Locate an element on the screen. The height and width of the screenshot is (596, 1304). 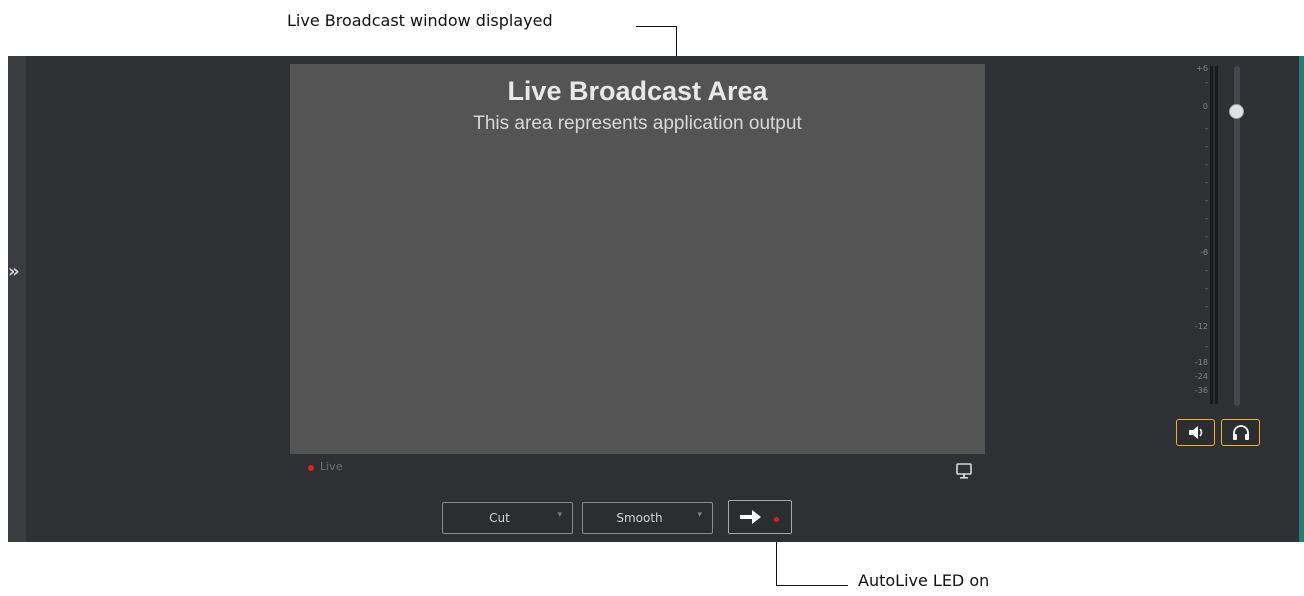
preview-subtitle: This area represents application output is located at coordinates (637, 123).